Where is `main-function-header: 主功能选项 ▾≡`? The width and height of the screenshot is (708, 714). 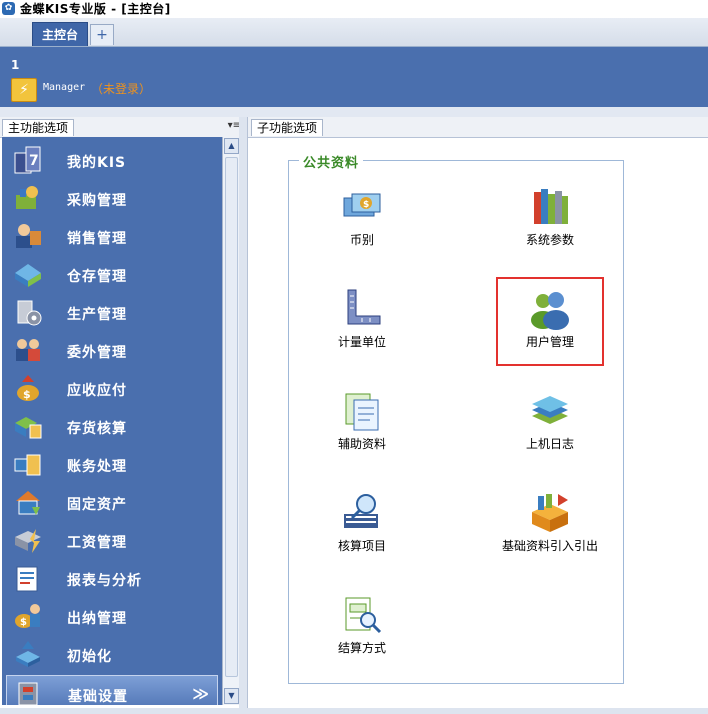
main-function-header: 主功能选项 ▾≡ is located at coordinates (122, 127).